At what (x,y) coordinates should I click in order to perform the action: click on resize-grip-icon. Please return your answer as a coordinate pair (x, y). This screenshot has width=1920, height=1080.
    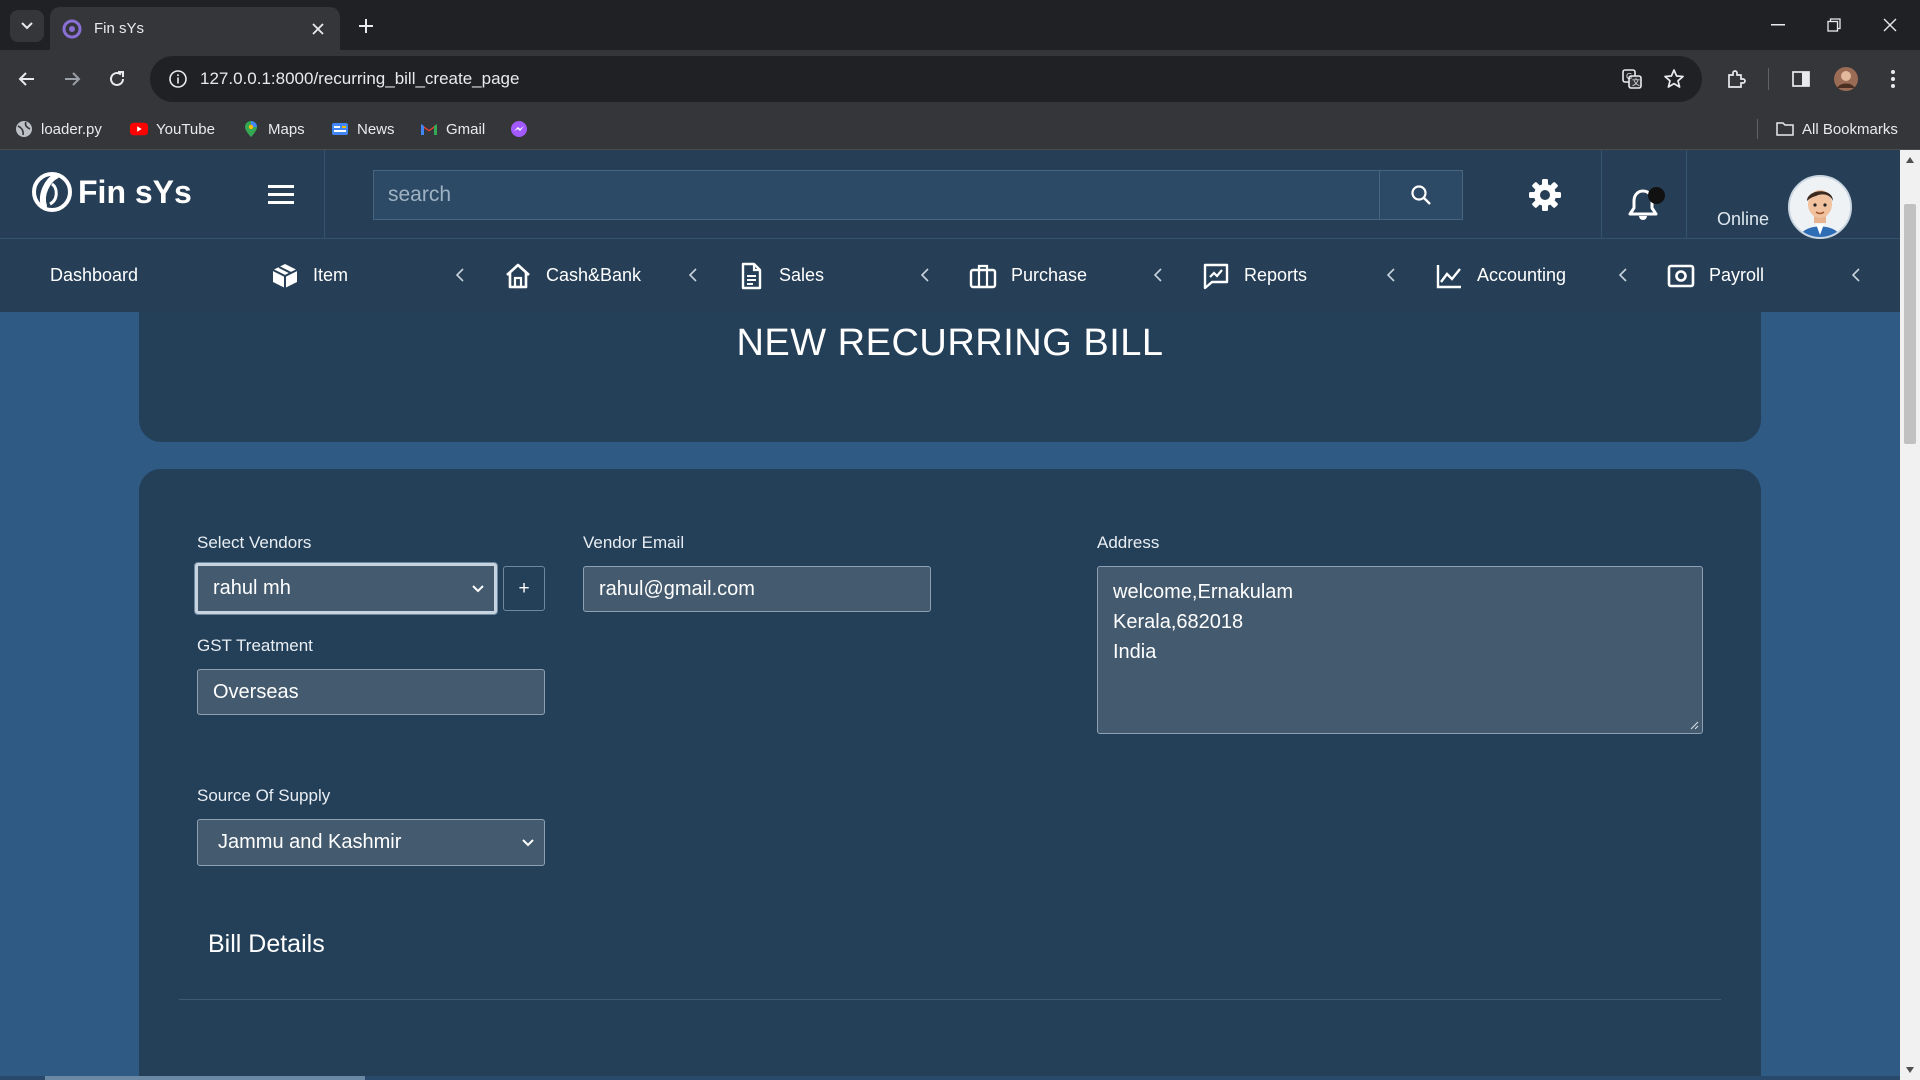
    Looking at the image, I should click on (1694, 725).